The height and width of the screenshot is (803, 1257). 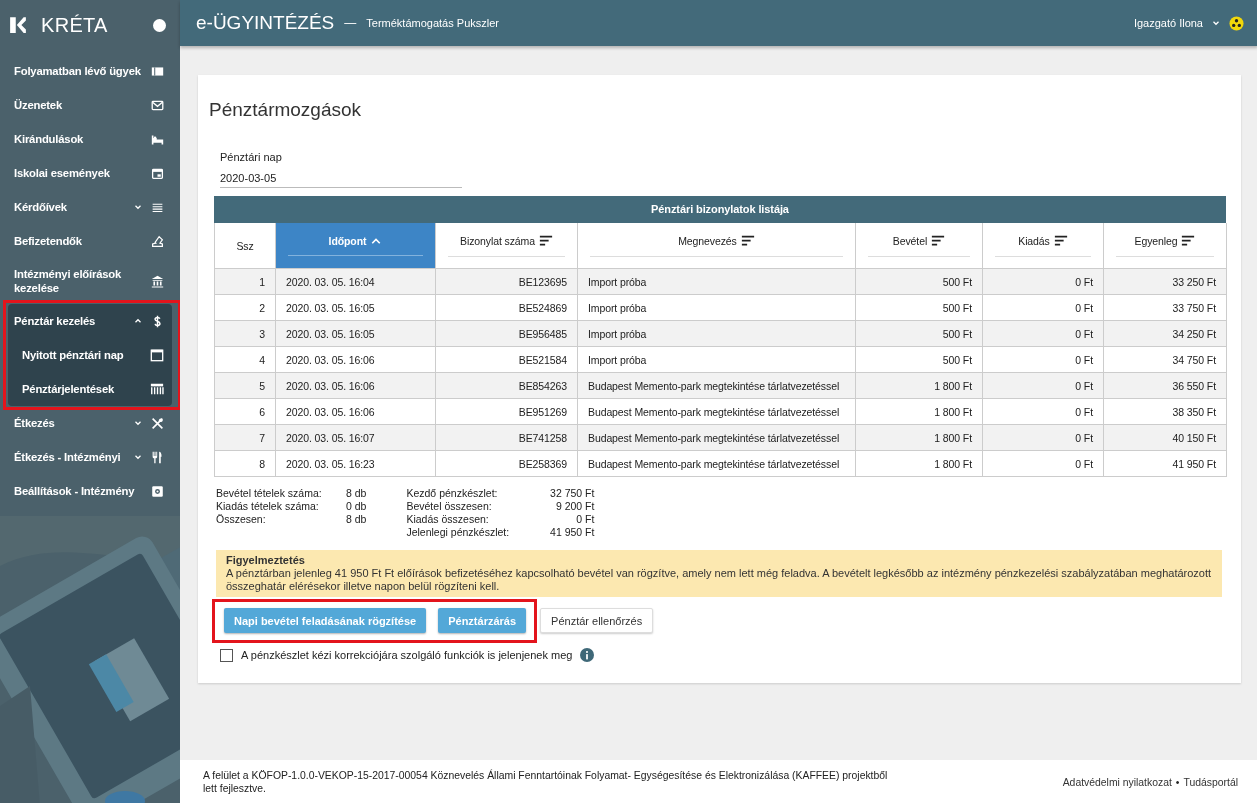 What do you see at coordinates (90, 389) in the screenshot?
I see `sidebar-subitem: Pénztárjelentések` at bounding box center [90, 389].